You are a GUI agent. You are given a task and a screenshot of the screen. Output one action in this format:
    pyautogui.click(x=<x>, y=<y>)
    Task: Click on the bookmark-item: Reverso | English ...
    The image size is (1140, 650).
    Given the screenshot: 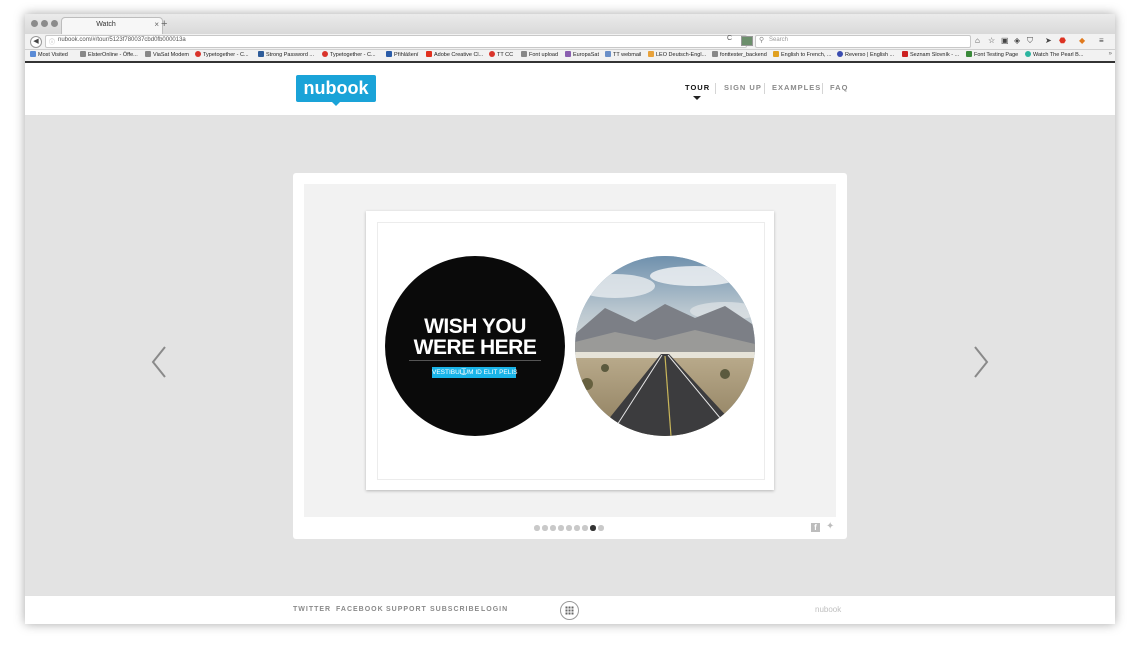 What is the action you would take?
    pyautogui.click(x=865, y=55)
    